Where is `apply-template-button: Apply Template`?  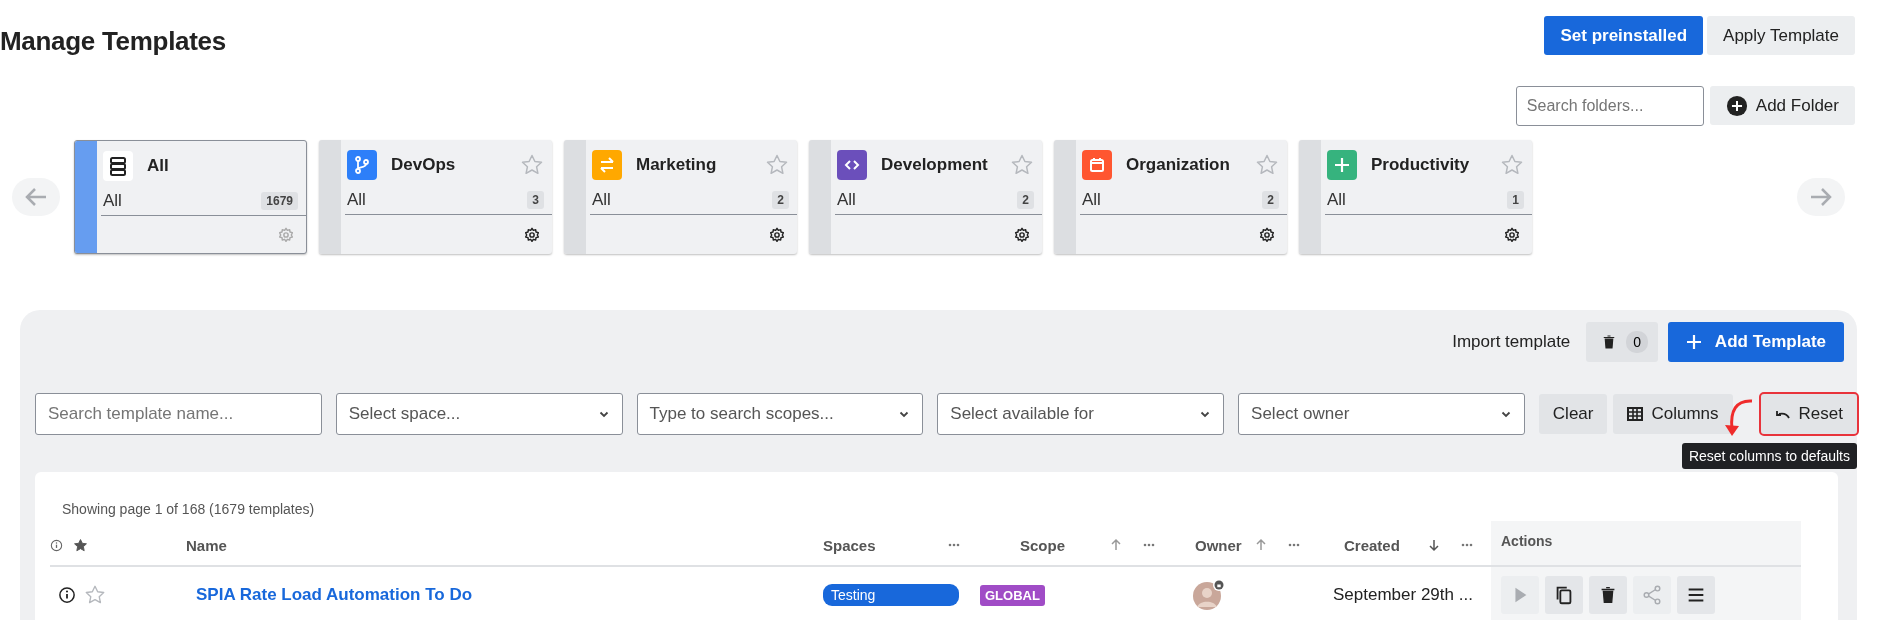 apply-template-button: Apply Template is located at coordinates (1781, 35).